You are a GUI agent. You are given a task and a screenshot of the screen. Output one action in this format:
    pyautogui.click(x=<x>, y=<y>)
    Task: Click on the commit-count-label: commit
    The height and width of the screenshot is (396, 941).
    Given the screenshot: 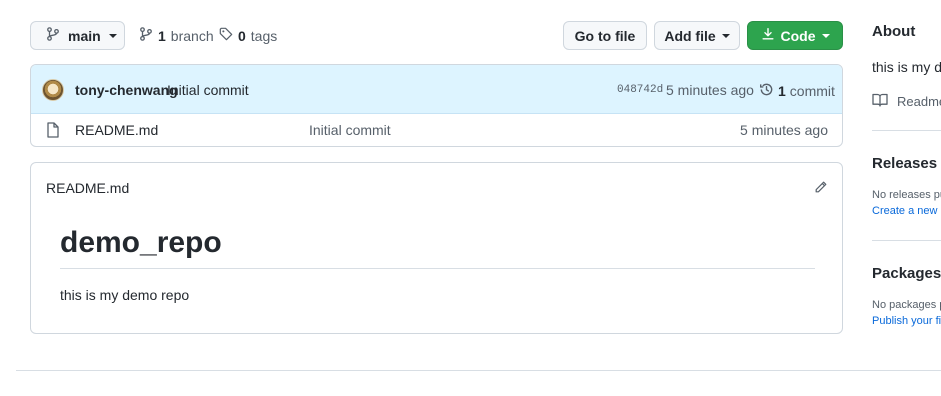 What is the action you would take?
    pyautogui.click(x=812, y=91)
    